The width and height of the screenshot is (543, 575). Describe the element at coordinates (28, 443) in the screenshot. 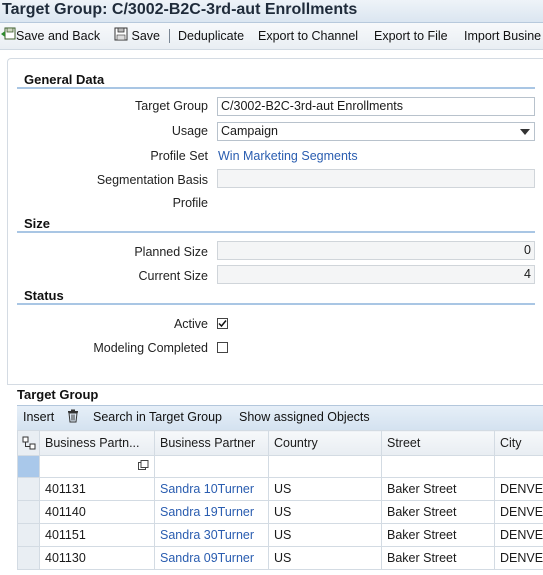

I see `column-settings-icon` at that location.